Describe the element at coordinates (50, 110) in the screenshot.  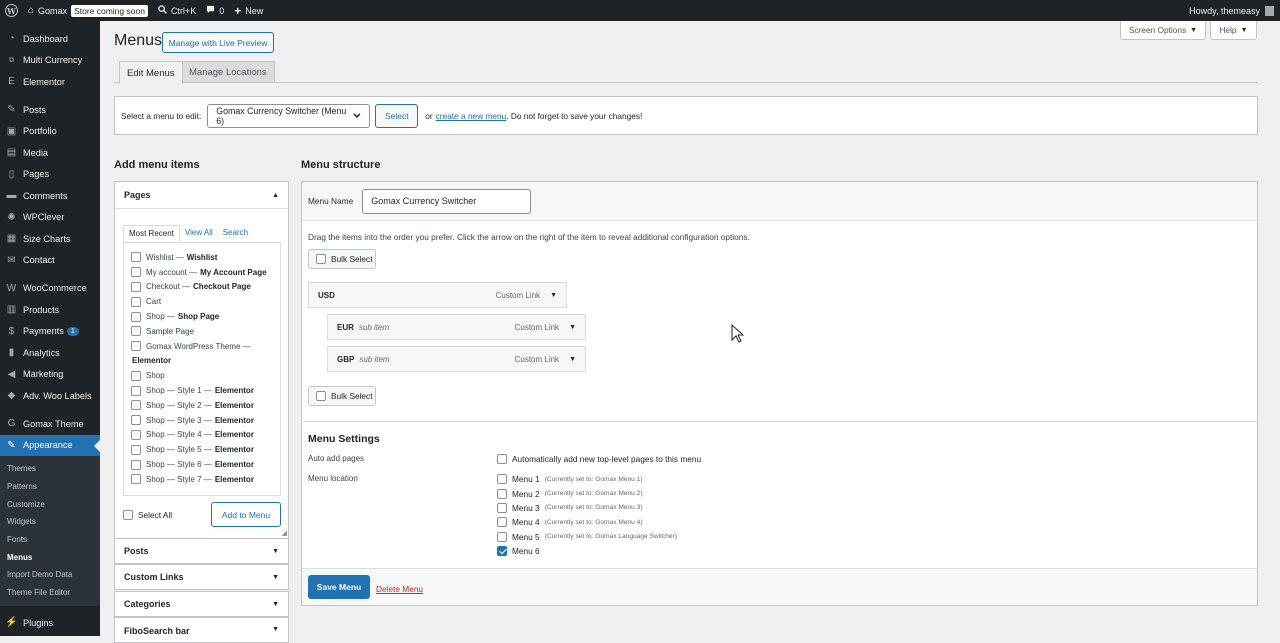
I see `sidebar-item-posts: ✎ Posts` at that location.